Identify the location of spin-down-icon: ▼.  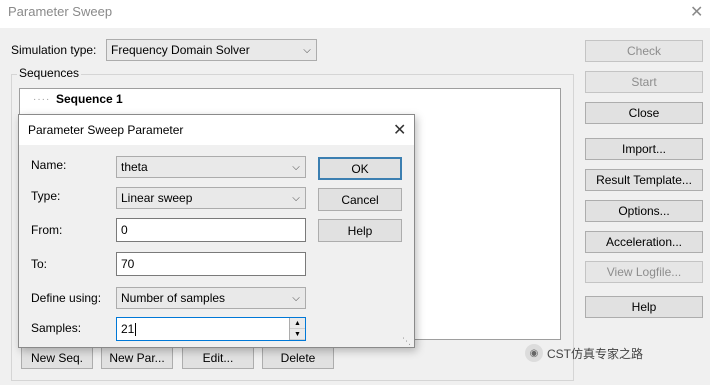
(297, 334).